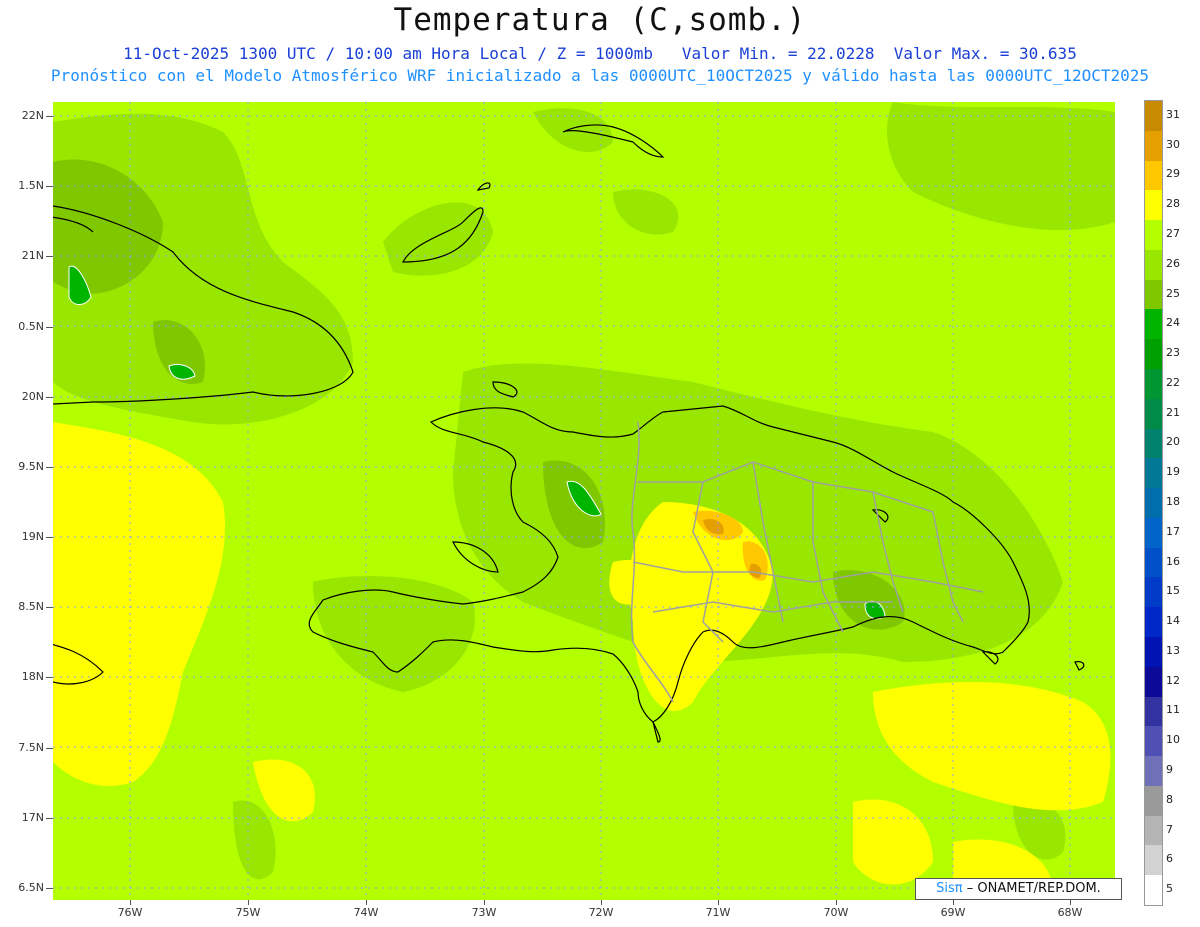  What do you see at coordinates (1173, 710) in the screenshot?
I see `legend-label: 11` at bounding box center [1173, 710].